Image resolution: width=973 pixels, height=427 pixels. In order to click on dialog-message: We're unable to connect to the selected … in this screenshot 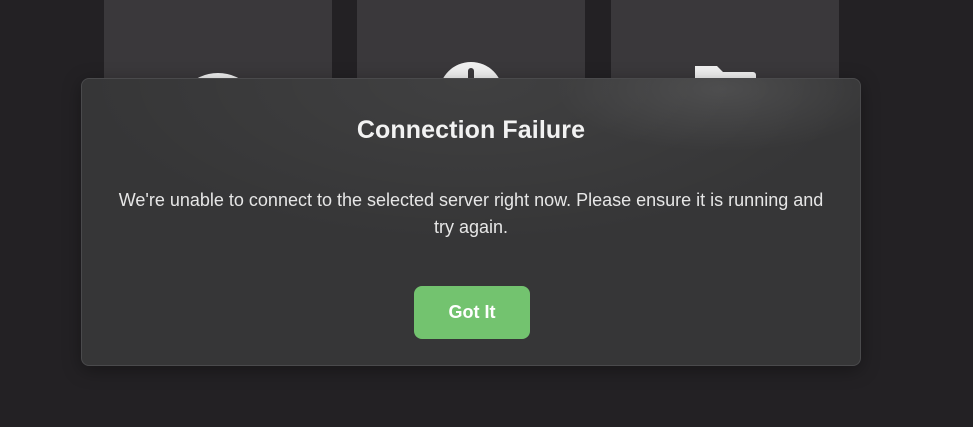, I will do `click(471, 213)`.